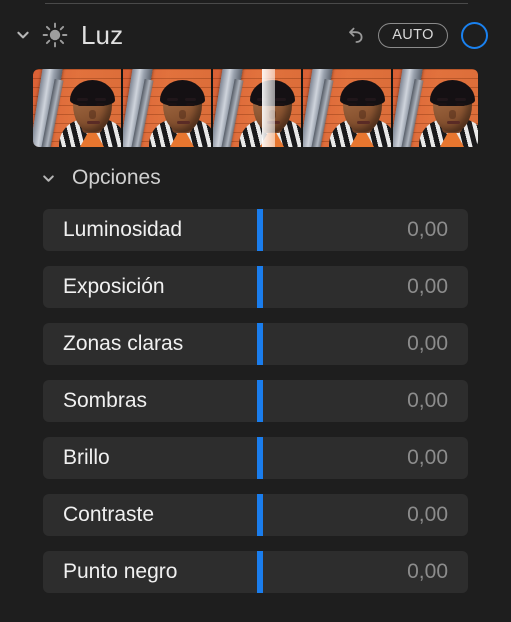  I want to click on light-section-header: Luz AUTO, so click(255, 35).